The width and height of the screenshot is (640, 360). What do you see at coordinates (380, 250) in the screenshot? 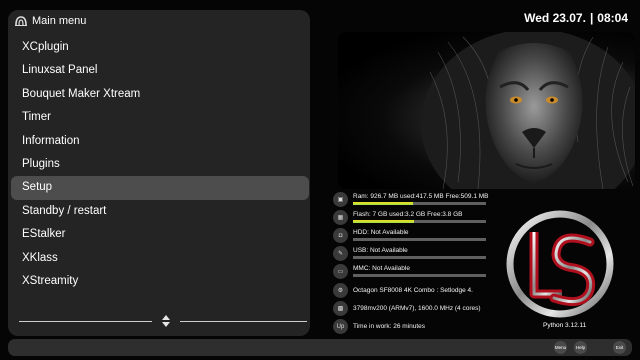
I see `usb-info-text: USB: Not Available` at bounding box center [380, 250].